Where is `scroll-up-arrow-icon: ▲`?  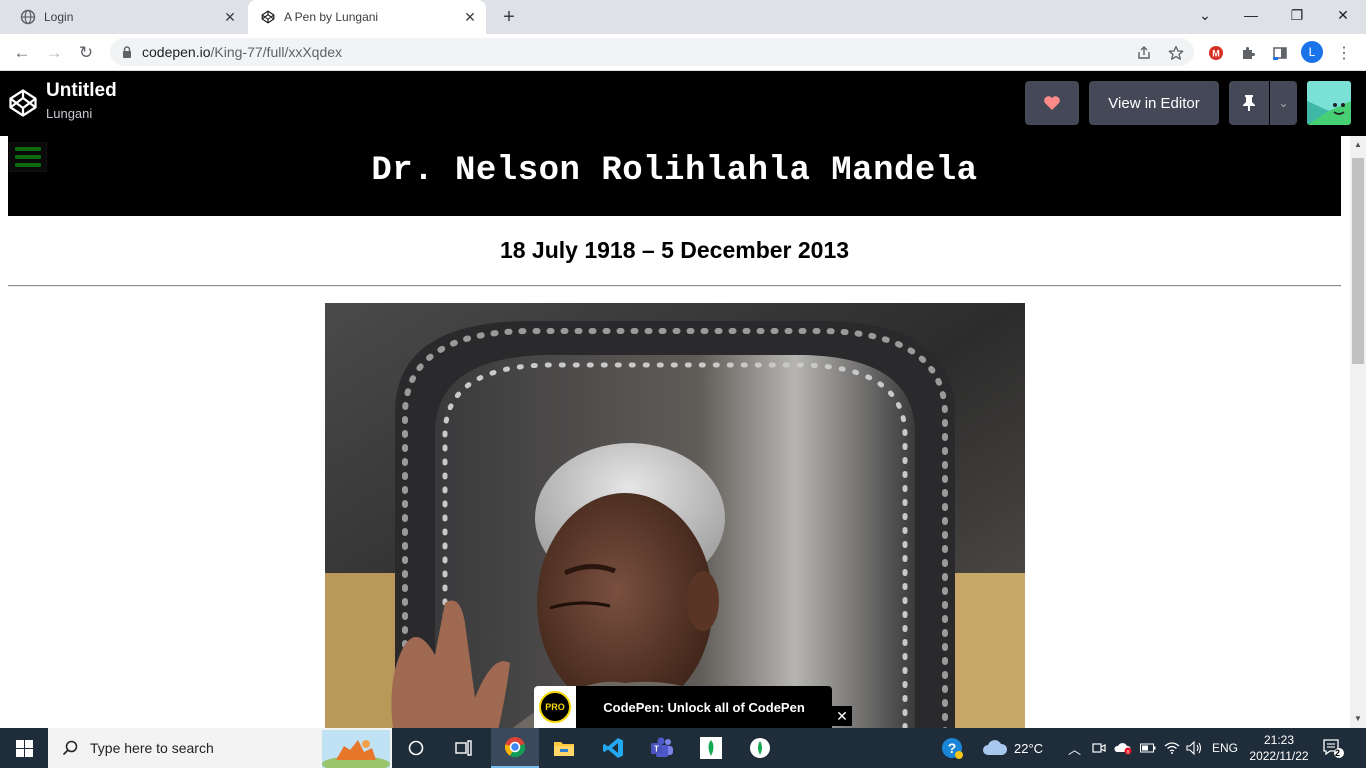
scroll-up-arrow-icon: ▲ is located at coordinates (1358, 145).